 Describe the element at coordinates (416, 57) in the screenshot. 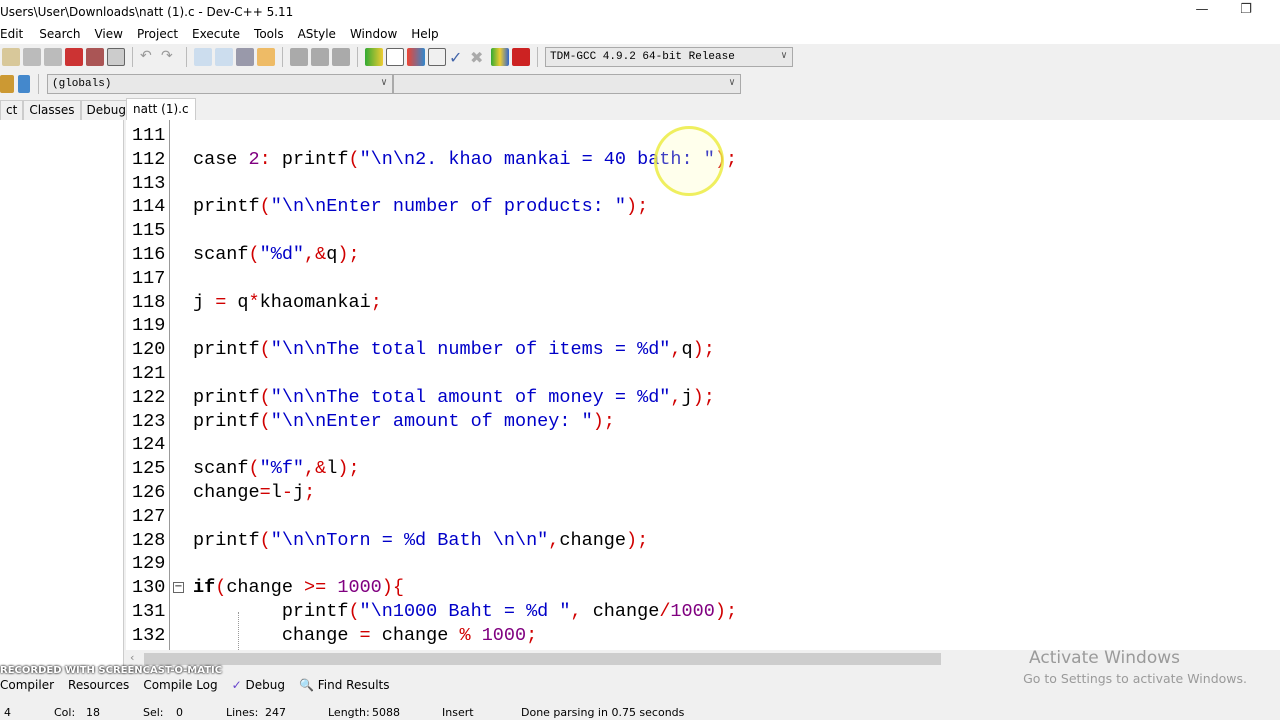

I see `compile-run-icon` at that location.